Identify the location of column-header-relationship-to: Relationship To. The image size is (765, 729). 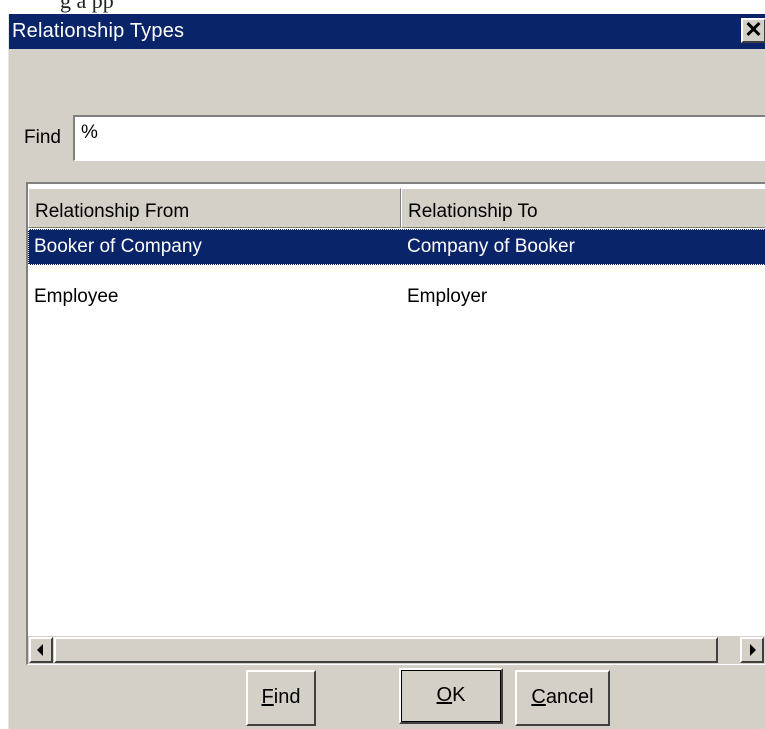
(583, 208).